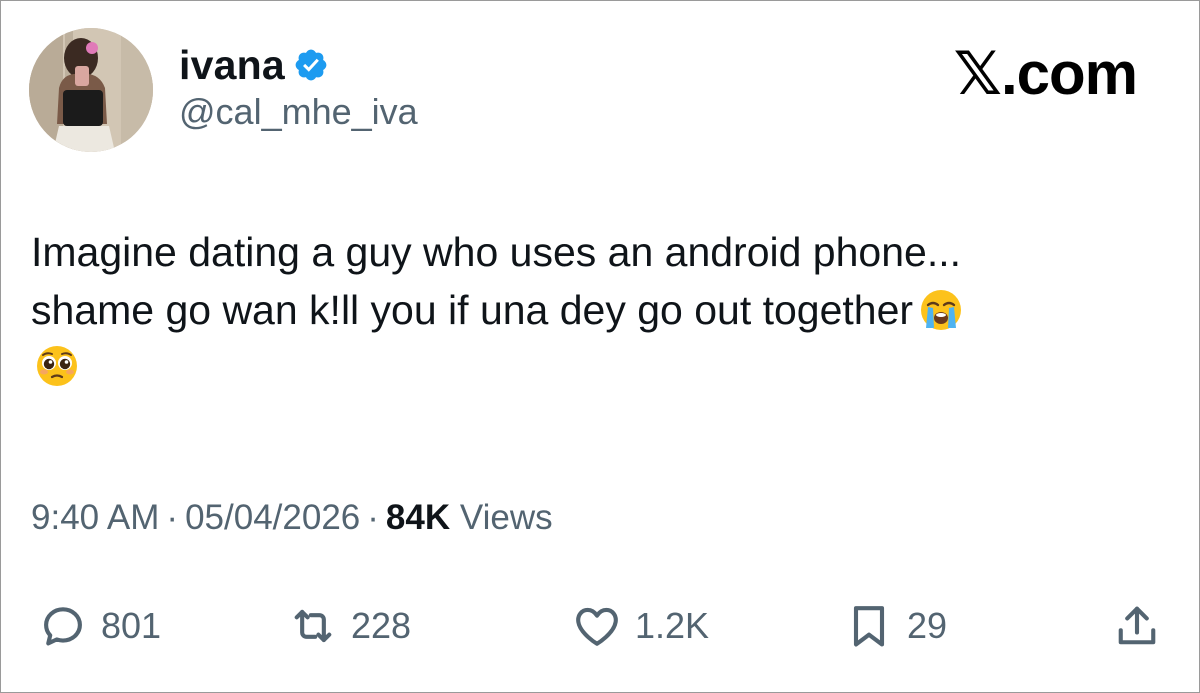  Describe the element at coordinates (298, 112) in the screenshot. I see `user-handle: @cal_mhe_iva` at that location.